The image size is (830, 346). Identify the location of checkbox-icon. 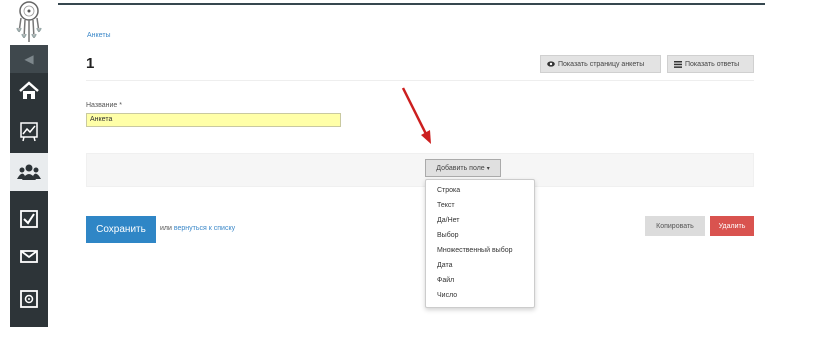
(29, 219).